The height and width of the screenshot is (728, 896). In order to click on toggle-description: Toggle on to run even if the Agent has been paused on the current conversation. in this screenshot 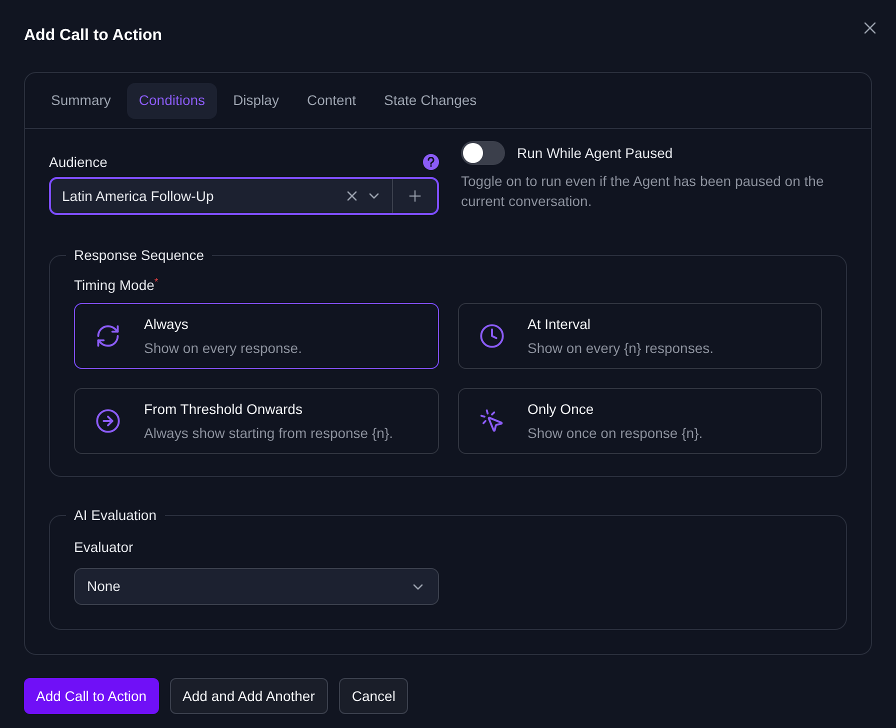, I will do `click(643, 191)`.